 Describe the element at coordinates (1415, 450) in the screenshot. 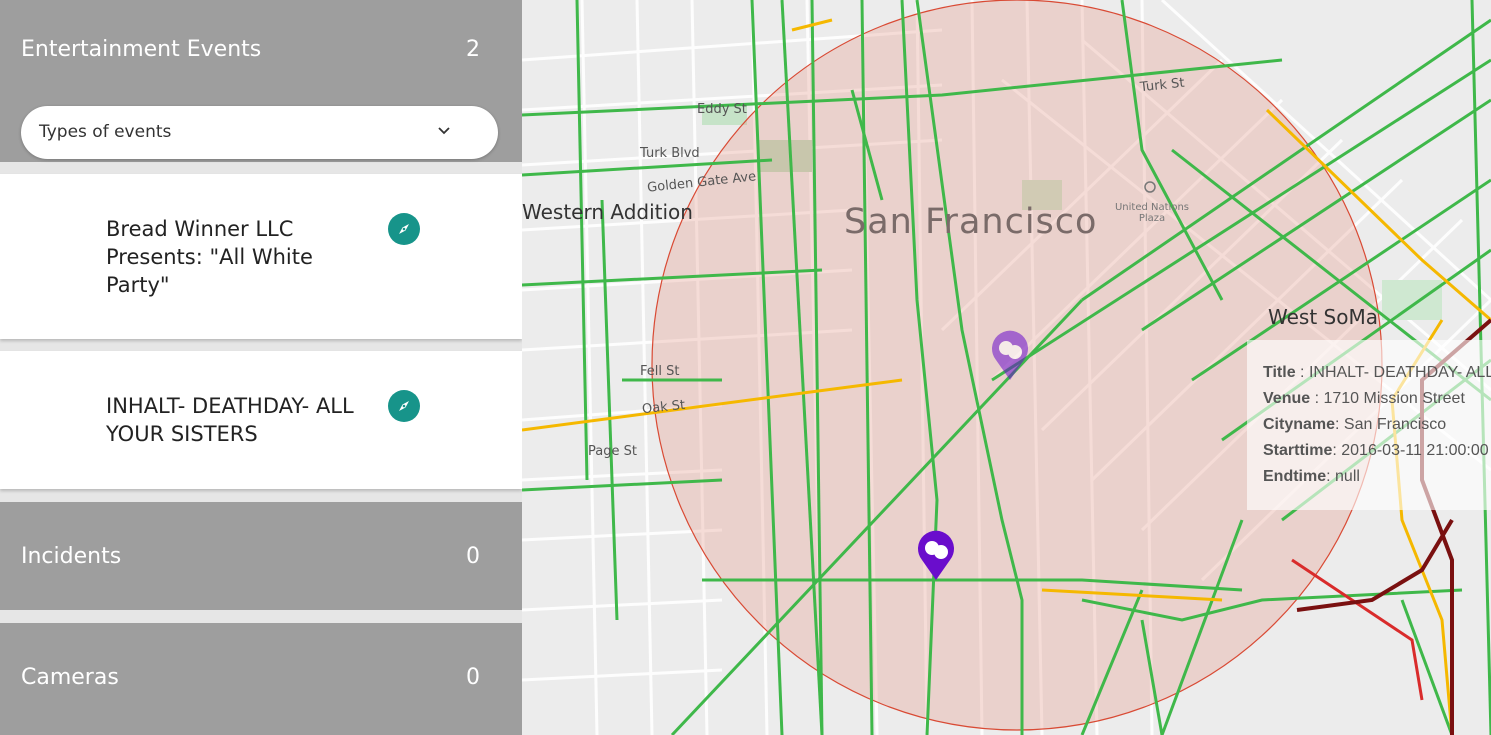

I see `popup-start: 2016-03-11 21:00:00` at that location.